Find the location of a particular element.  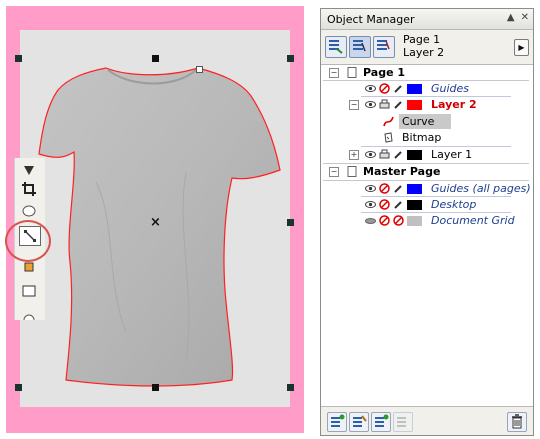

guides-all-pages-label: Guides (all pages) is located at coordinates (481, 188).